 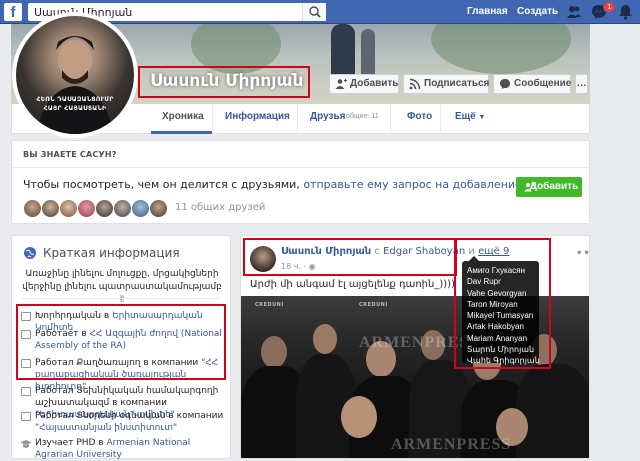 I want to click on search-button, so click(x=314, y=12).